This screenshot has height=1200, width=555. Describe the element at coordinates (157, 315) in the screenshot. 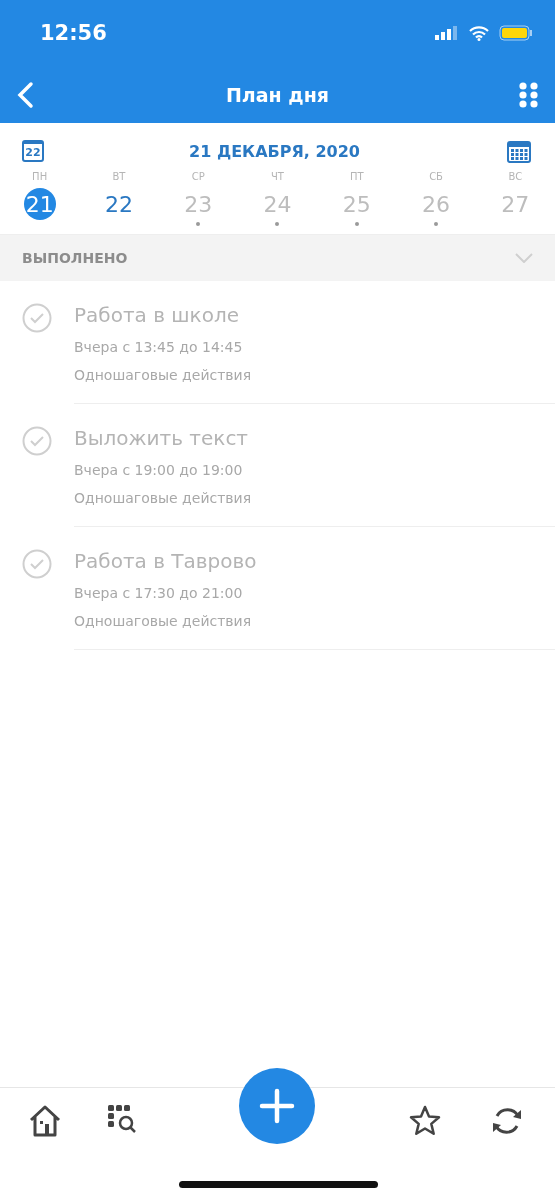

I see `task-title: Работа в школе` at that location.